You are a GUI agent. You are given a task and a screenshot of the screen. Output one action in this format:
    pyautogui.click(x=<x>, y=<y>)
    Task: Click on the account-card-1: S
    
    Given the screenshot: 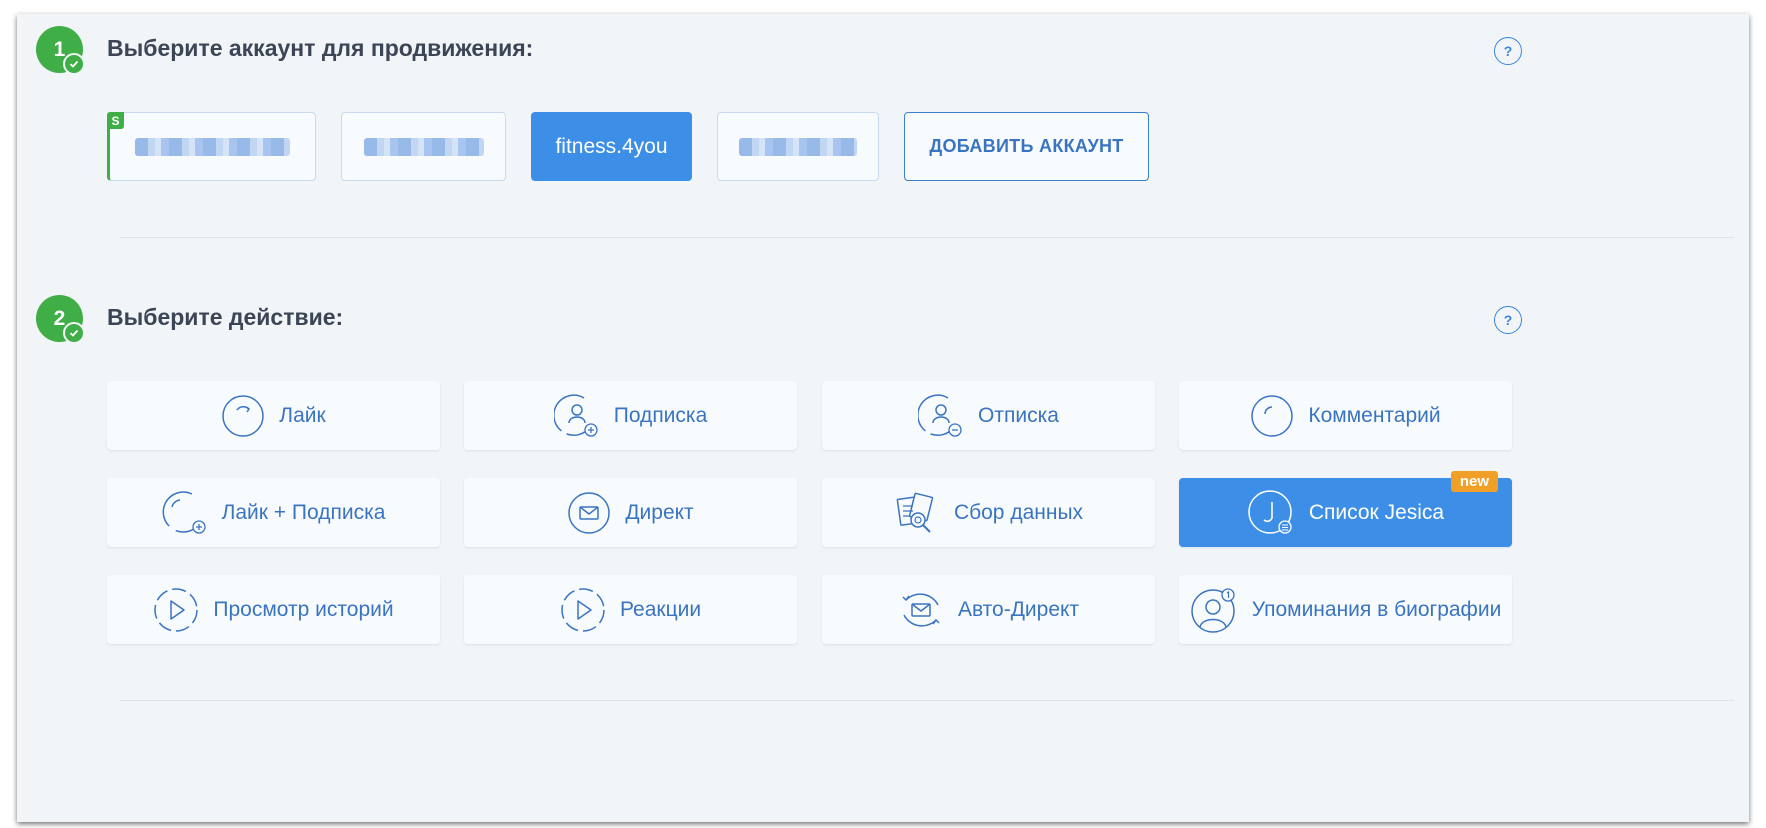 What is the action you would take?
    pyautogui.click(x=211, y=146)
    